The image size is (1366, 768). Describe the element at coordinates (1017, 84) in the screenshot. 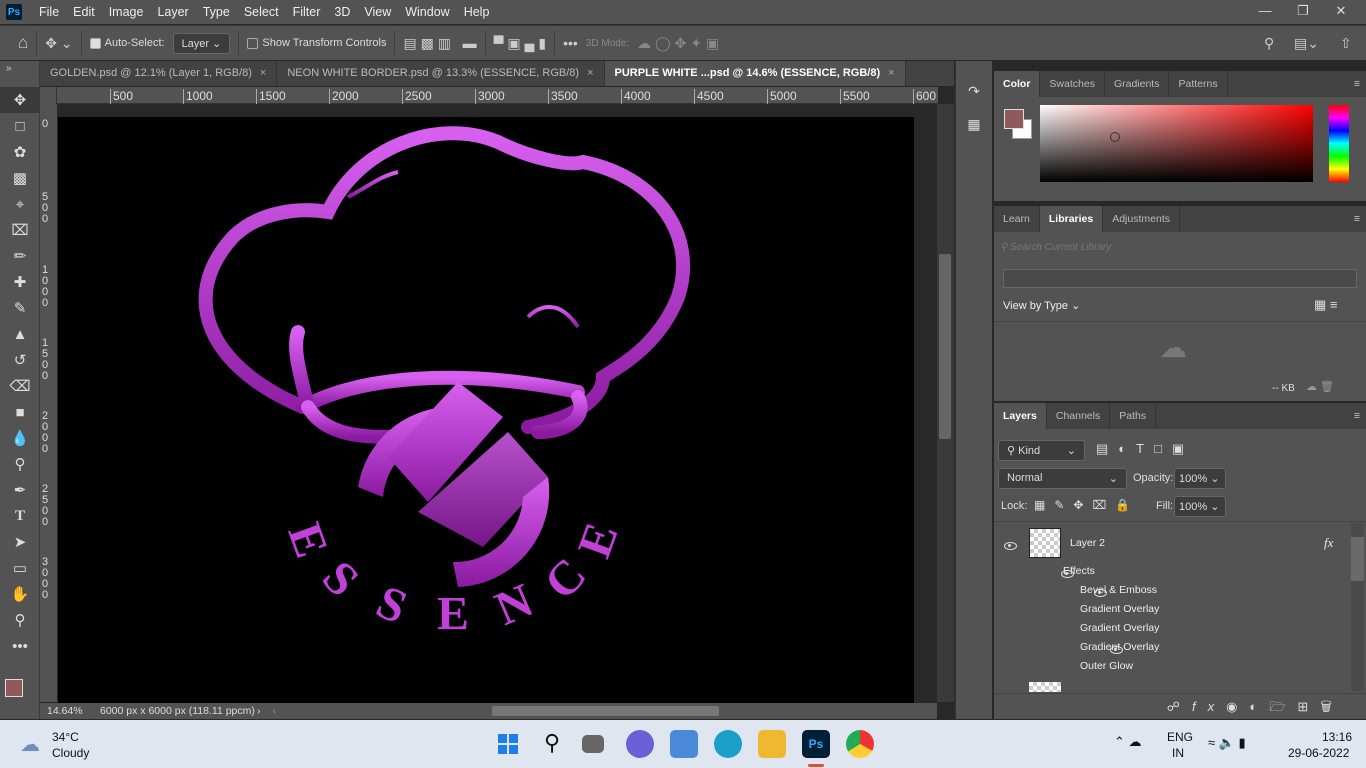

I see `tab-color: Color` at that location.